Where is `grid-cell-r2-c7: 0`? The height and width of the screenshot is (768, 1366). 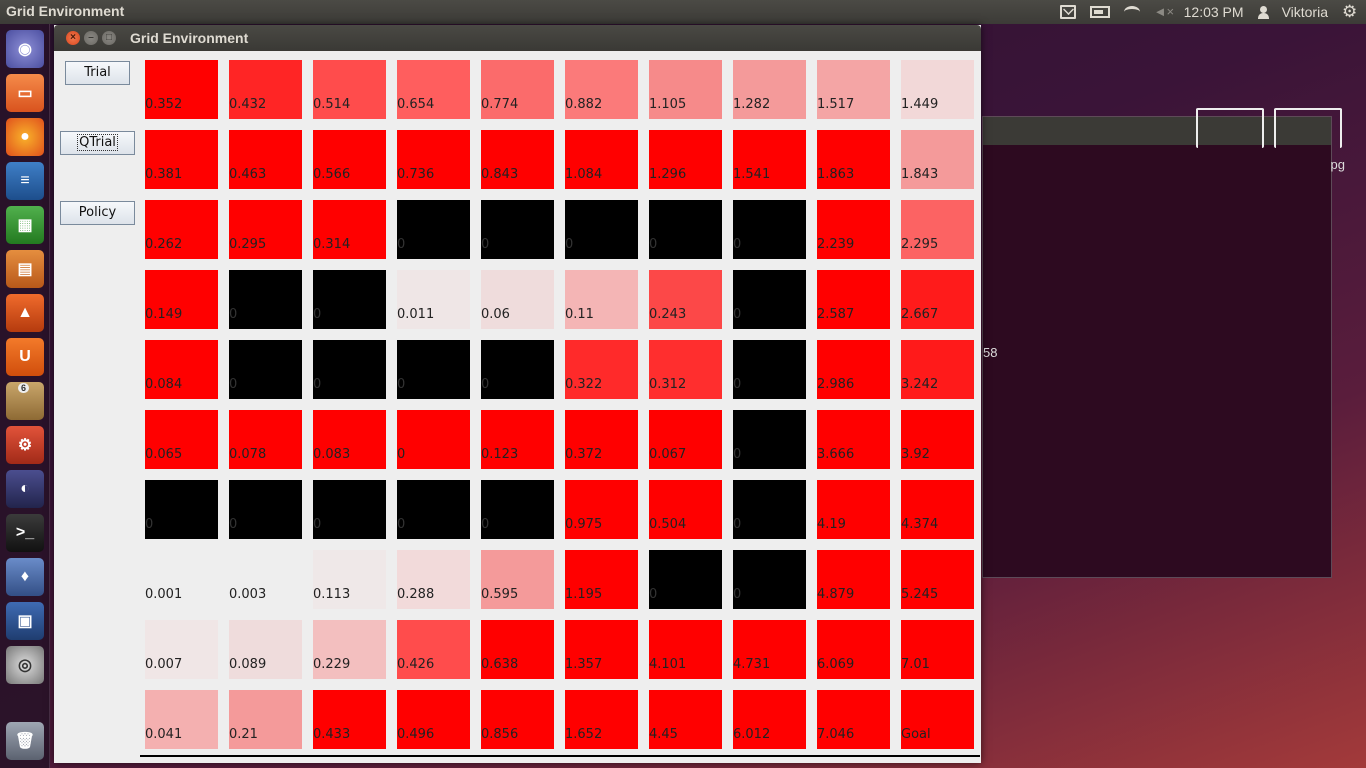
grid-cell-r2-c7: 0 is located at coordinates (770, 230).